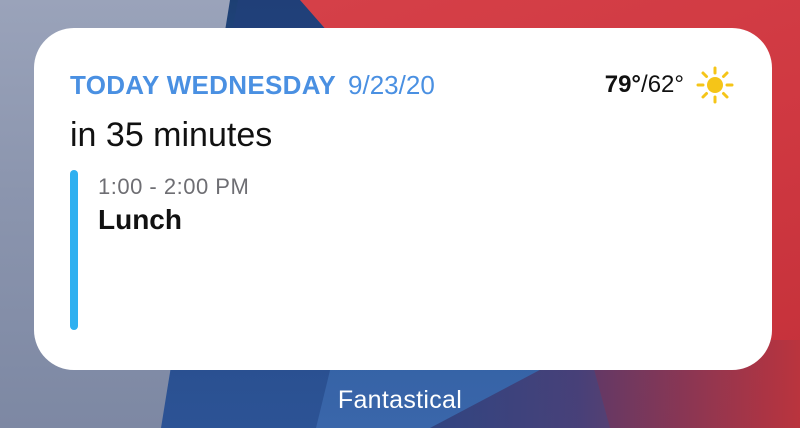  I want to click on weather: 79° / 62°, so click(669, 85).